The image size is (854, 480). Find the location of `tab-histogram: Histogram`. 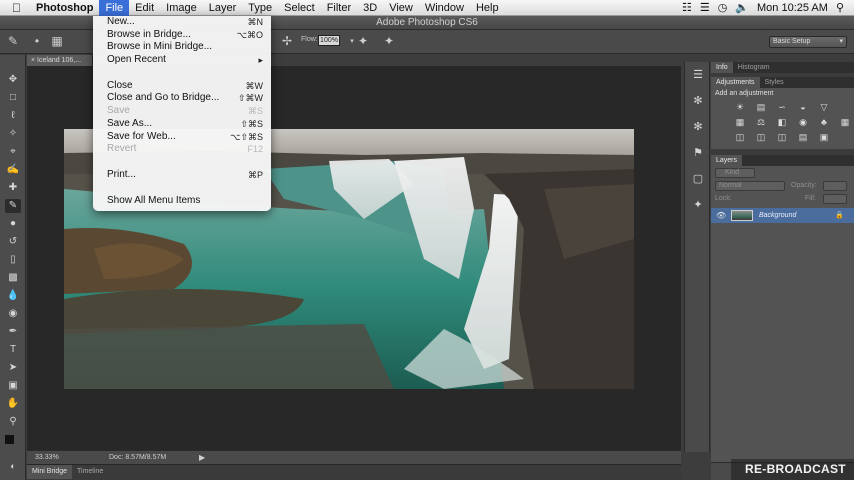

tab-histogram: Histogram is located at coordinates (754, 67).